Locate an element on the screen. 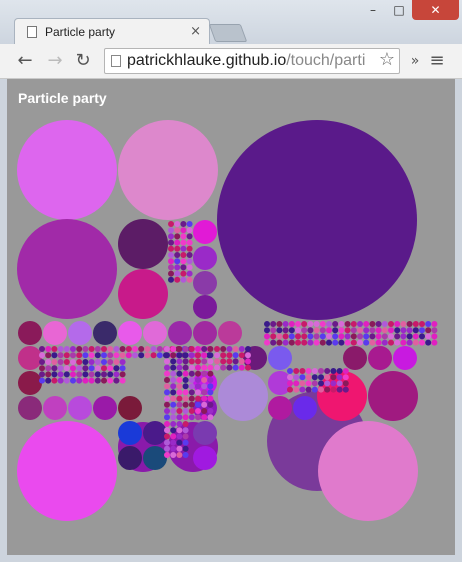 The width and height of the screenshot is (462, 562). back-button: ← is located at coordinates (25, 61).